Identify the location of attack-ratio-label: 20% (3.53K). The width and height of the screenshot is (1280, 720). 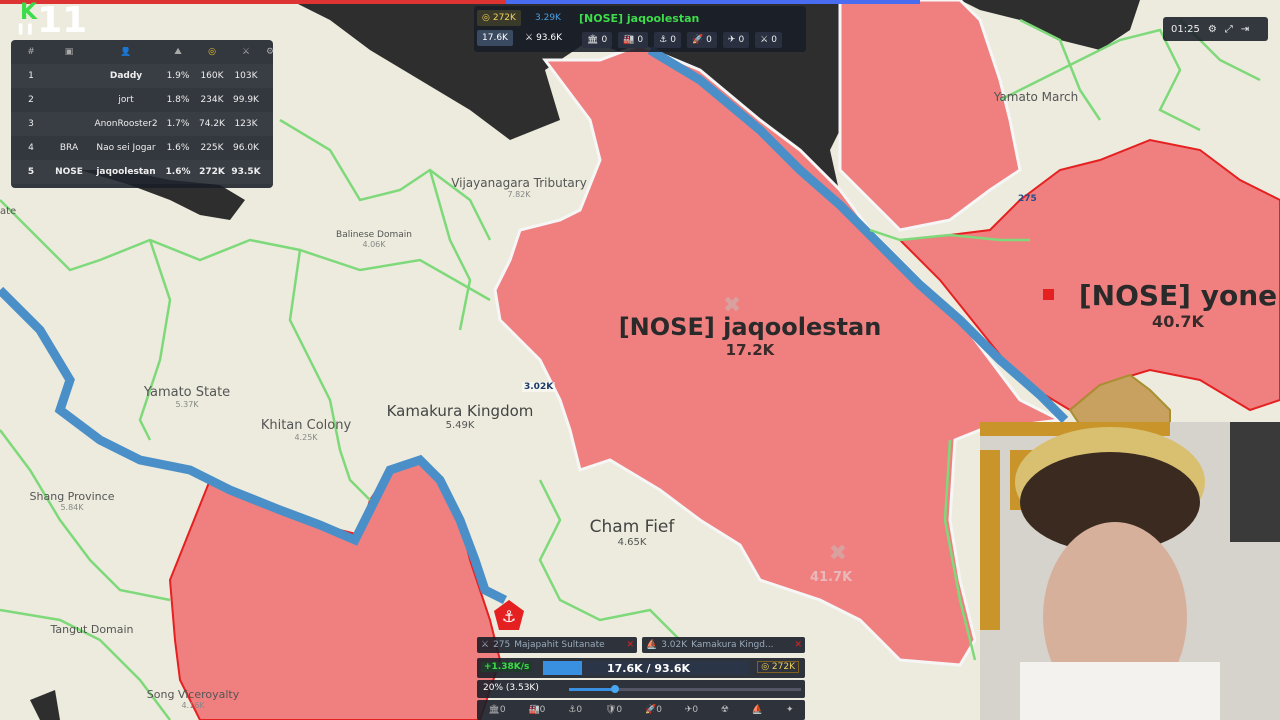
(511, 688).